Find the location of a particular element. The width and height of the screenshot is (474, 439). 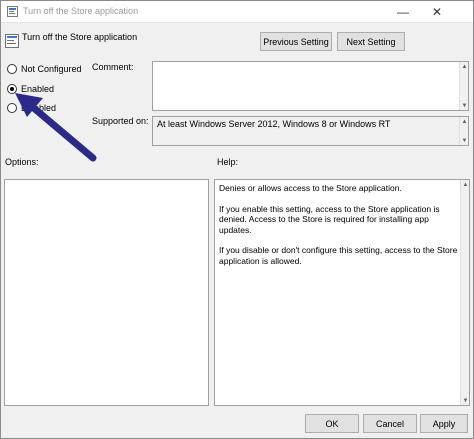

radio-label: Enabled is located at coordinates (38, 89).